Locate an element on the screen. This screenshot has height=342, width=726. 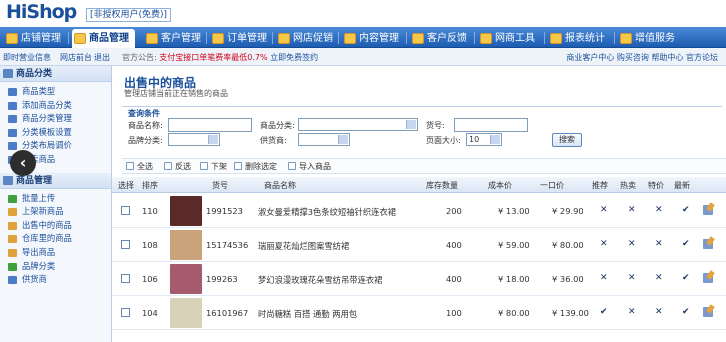
search-button: 搜索 is located at coordinates (567, 140).